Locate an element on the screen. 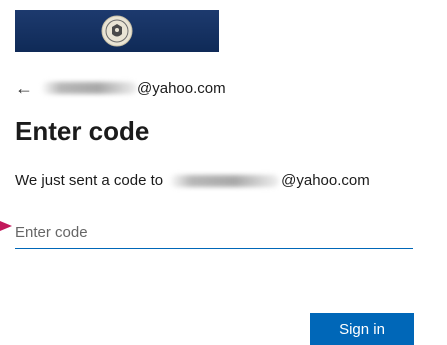  organization-banner is located at coordinates (117, 31).